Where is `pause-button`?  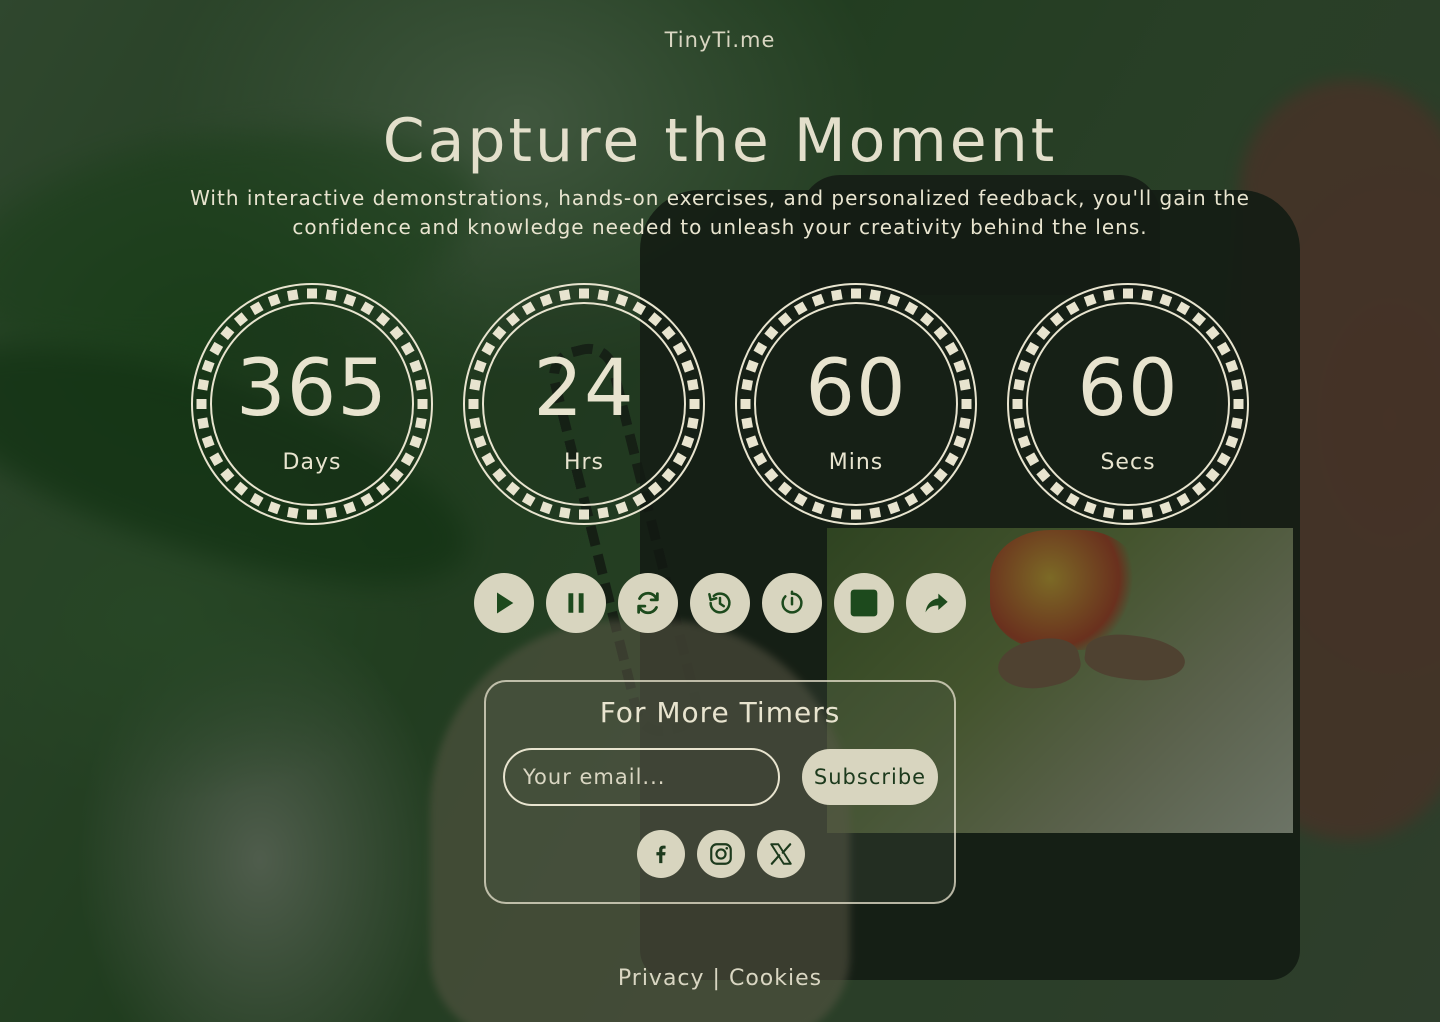
pause-button is located at coordinates (576, 603).